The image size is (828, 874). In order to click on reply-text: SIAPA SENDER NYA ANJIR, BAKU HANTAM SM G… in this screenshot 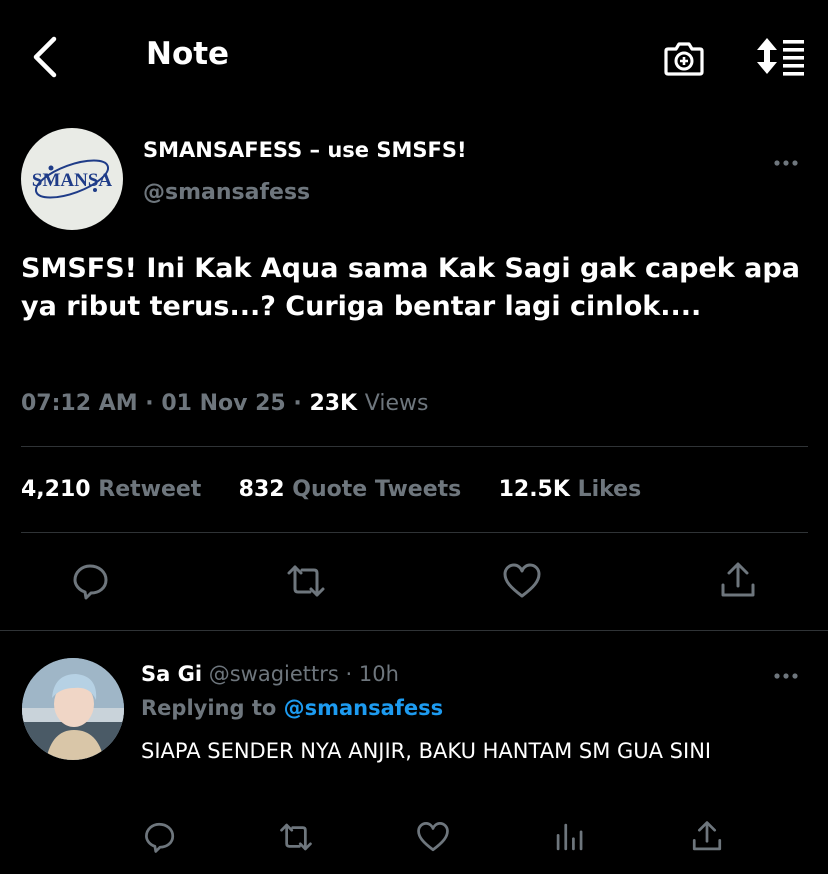, I will do `click(426, 751)`.